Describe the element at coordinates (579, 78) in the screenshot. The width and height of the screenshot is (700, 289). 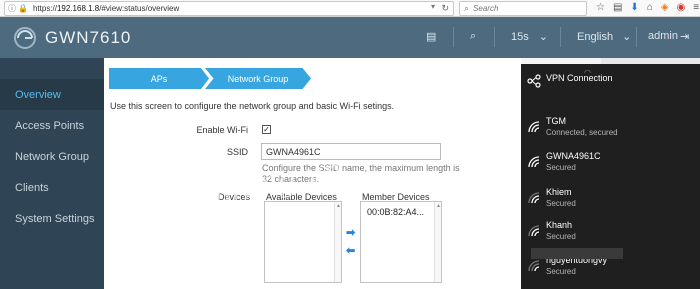
I see `vpn-label: VPN Connection` at that location.